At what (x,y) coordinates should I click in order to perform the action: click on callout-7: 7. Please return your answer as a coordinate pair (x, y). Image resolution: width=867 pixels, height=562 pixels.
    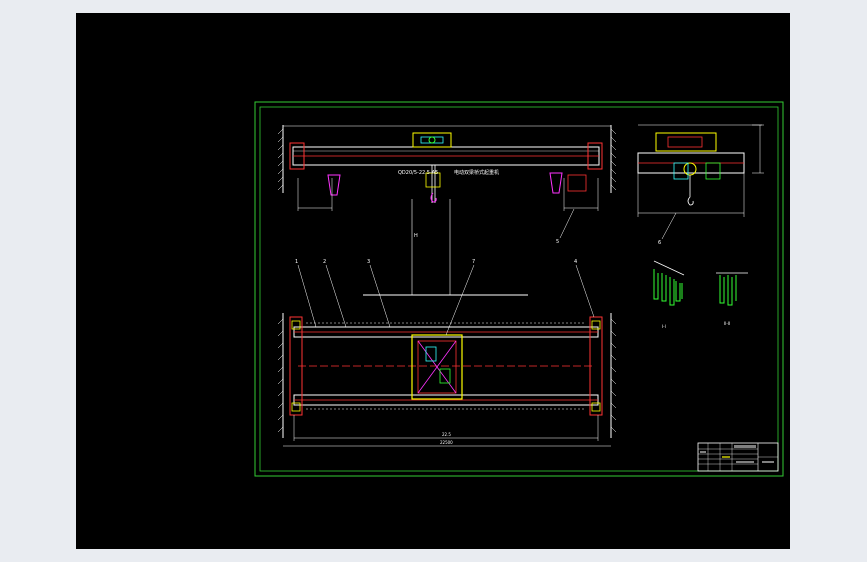
    Looking at the image, I should click on (473, 262).